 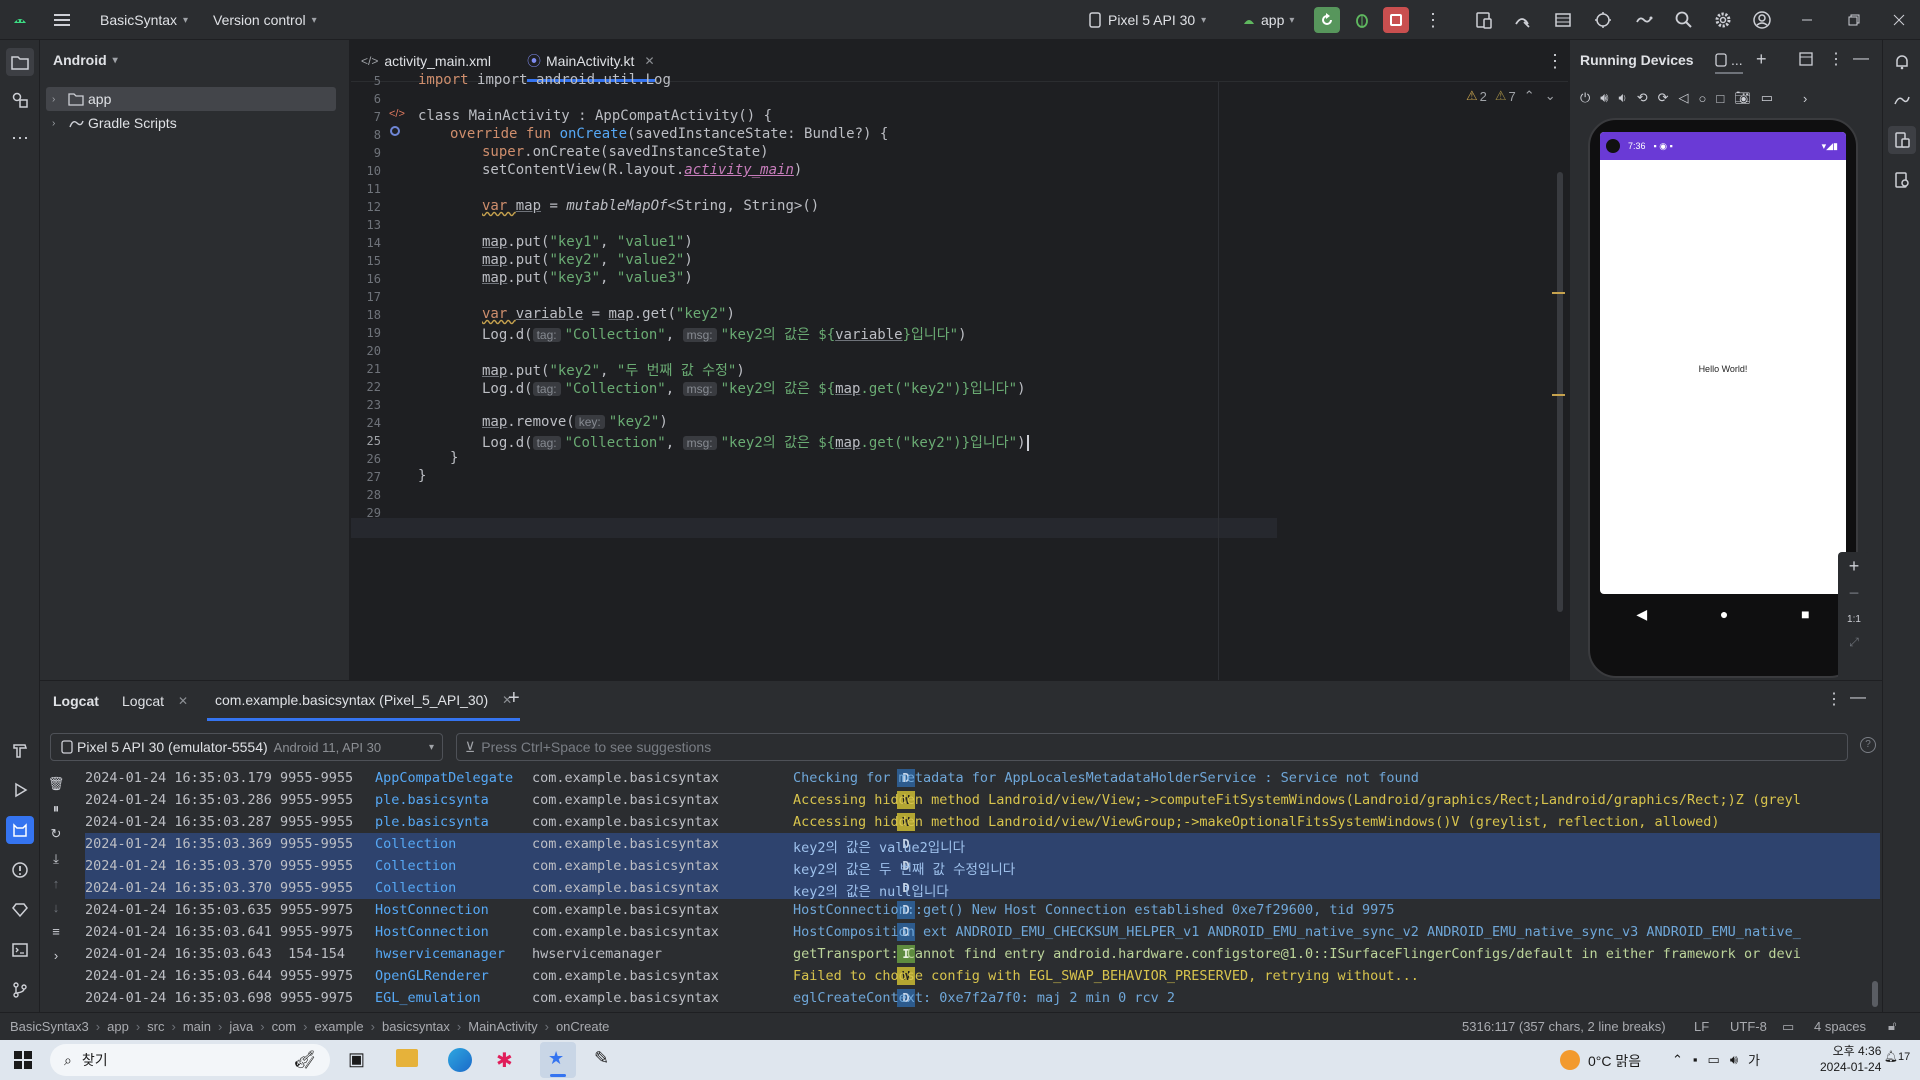 What do you see at coordinates (118, 1026) in the screenshot?
I see `breadcrumb-item: app` at bounding box center [118, 1026].